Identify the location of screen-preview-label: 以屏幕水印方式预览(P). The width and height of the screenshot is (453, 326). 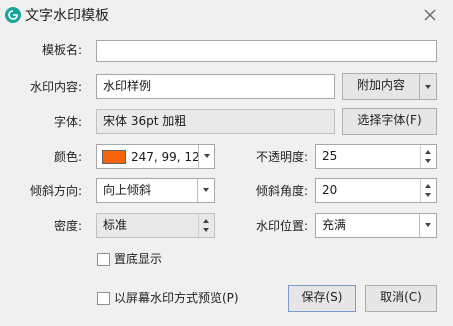
(176, 298).